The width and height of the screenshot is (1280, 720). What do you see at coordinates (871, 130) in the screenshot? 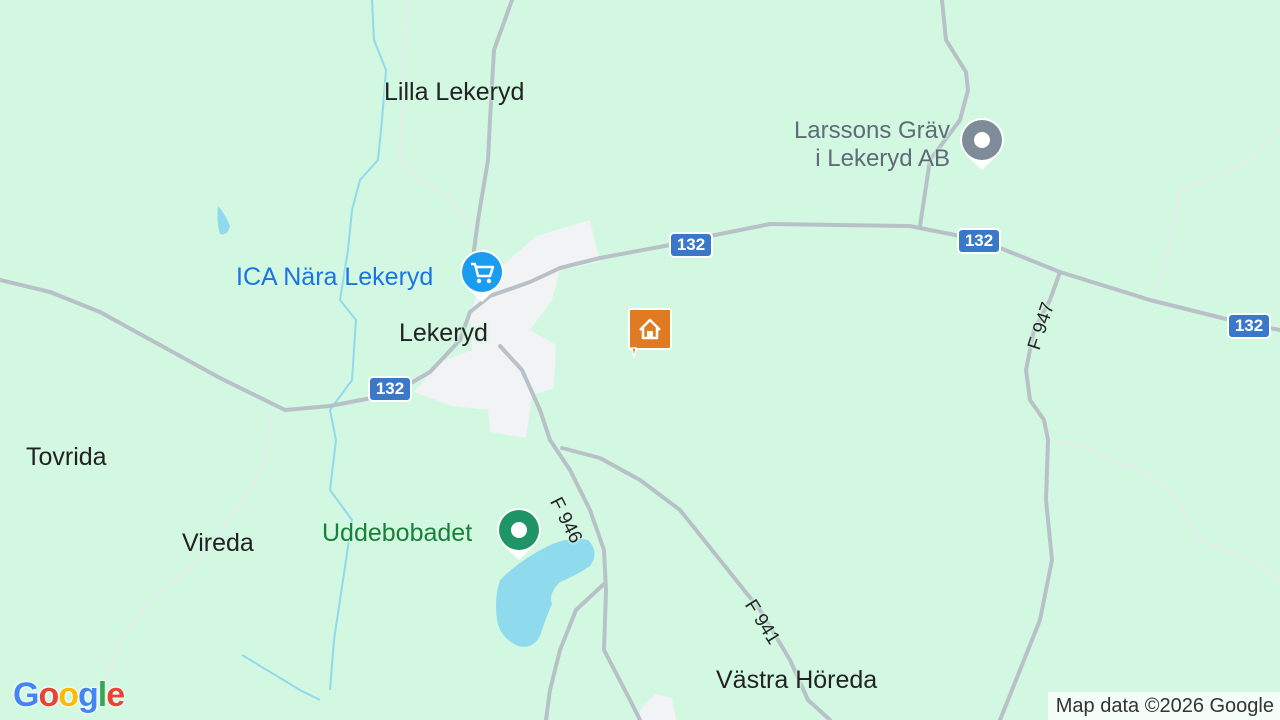
I see `poi-larssons-line1: Larssons Gräv` at bounding box center [871, 130].